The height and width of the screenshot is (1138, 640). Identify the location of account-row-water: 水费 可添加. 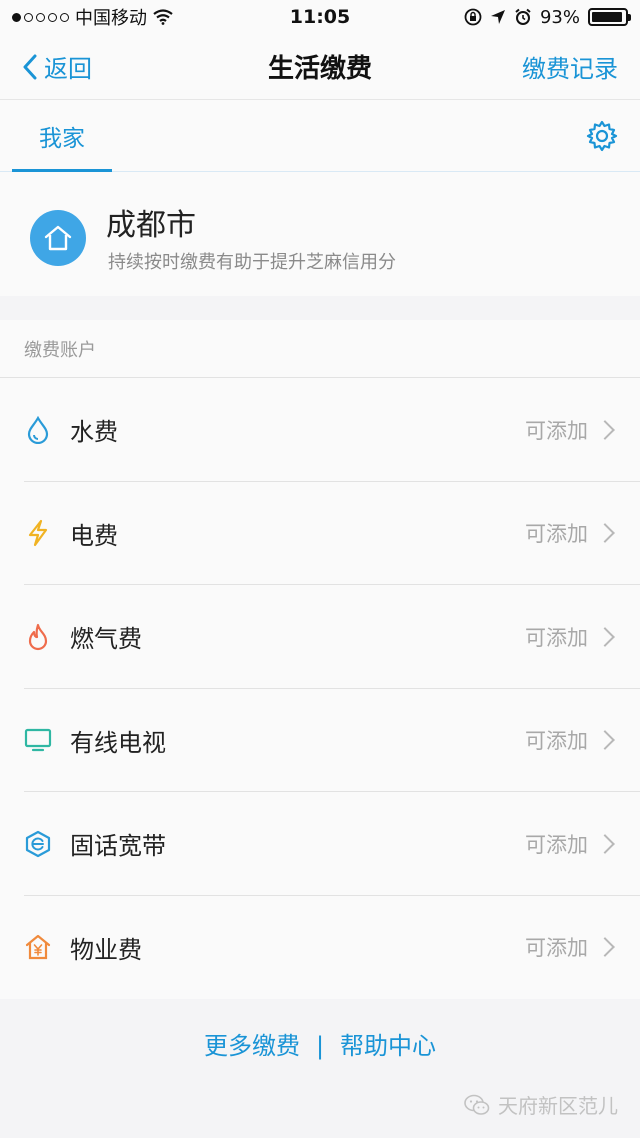
(320, 430).